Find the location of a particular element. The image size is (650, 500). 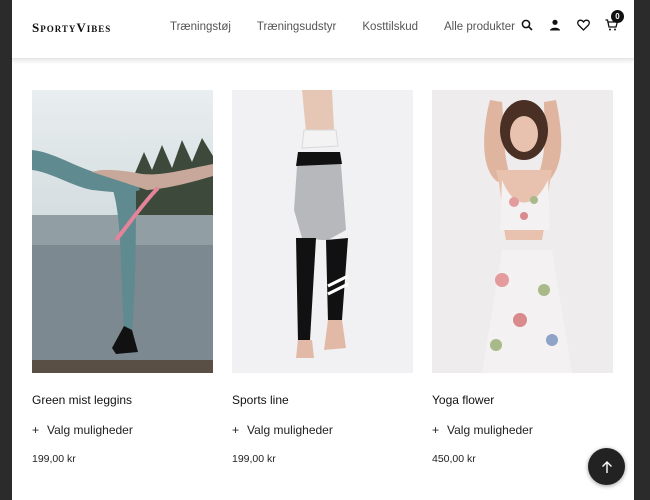

nav-item-traeningsudstyr: Træningsudstyr is located at coordinates (296, 27).